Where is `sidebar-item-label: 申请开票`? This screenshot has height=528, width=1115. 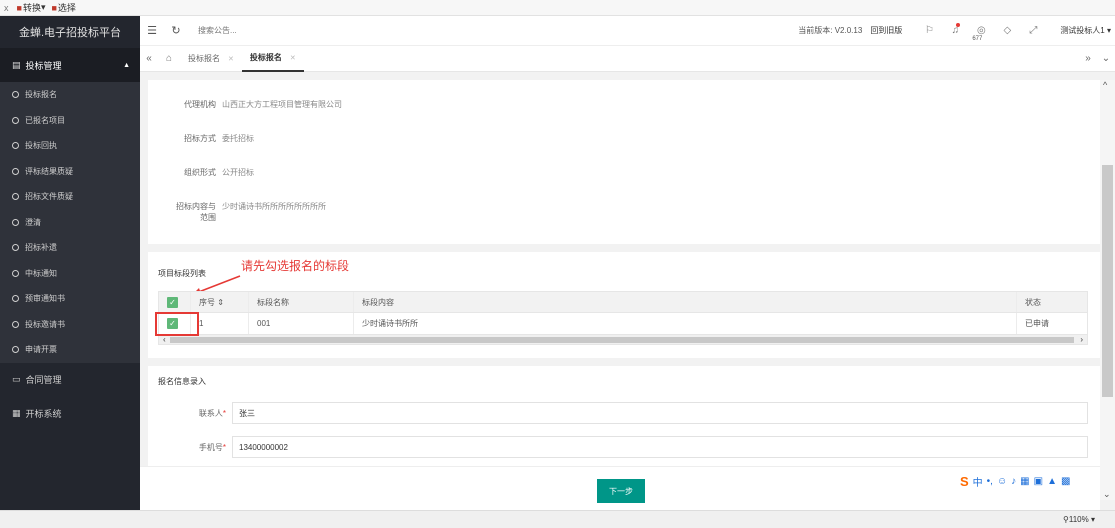 sidebar-item-label: 申请开票 is located at coordinates (41, 350).